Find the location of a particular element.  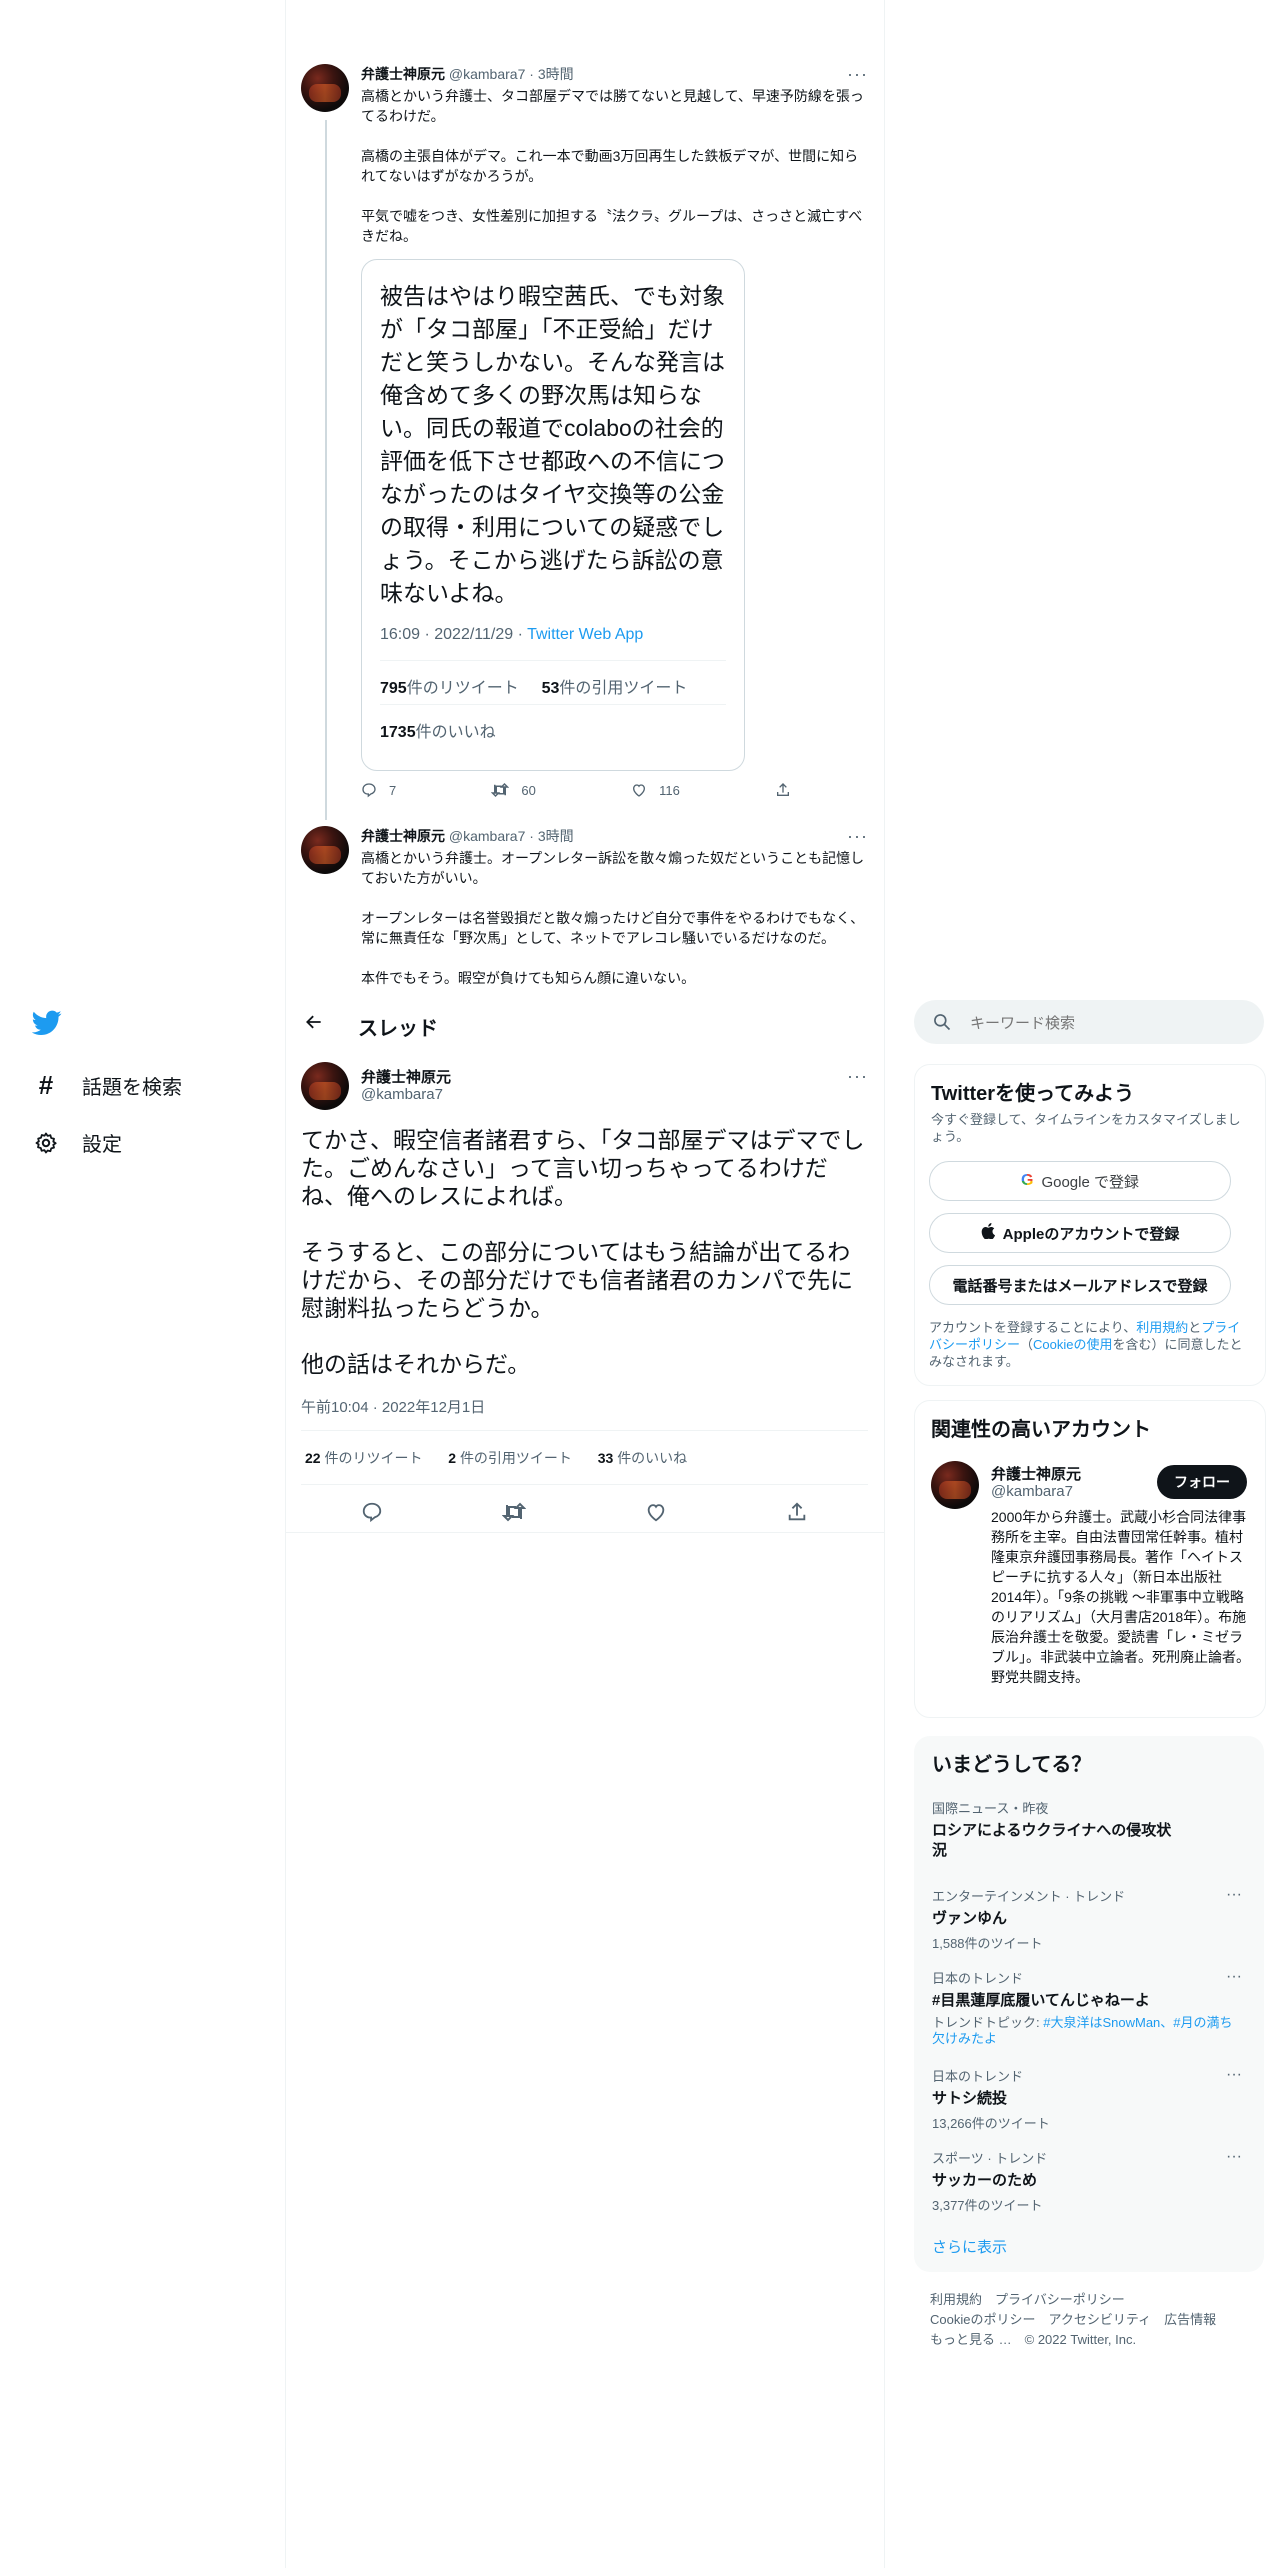

show-more-link: さらに表示 is located at coordinates (969, 2246).